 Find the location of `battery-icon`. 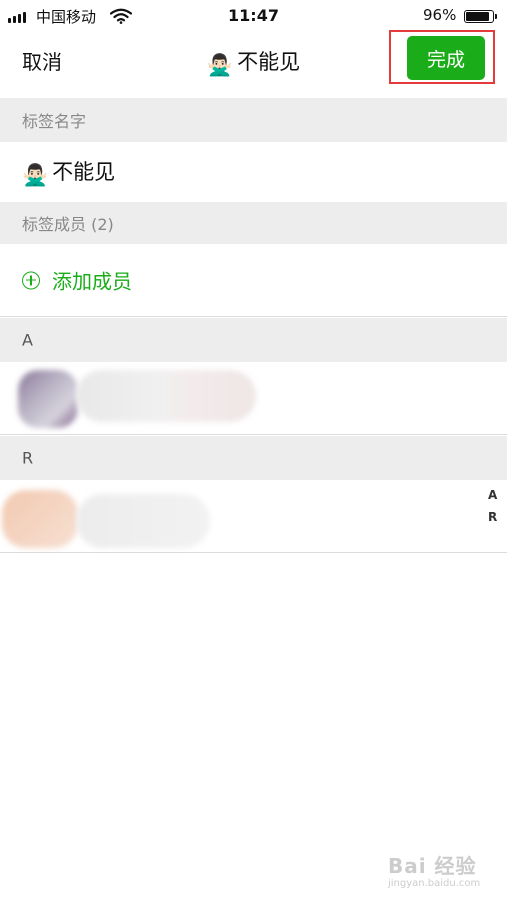

battery-icon is located at coordinates (480, 16).